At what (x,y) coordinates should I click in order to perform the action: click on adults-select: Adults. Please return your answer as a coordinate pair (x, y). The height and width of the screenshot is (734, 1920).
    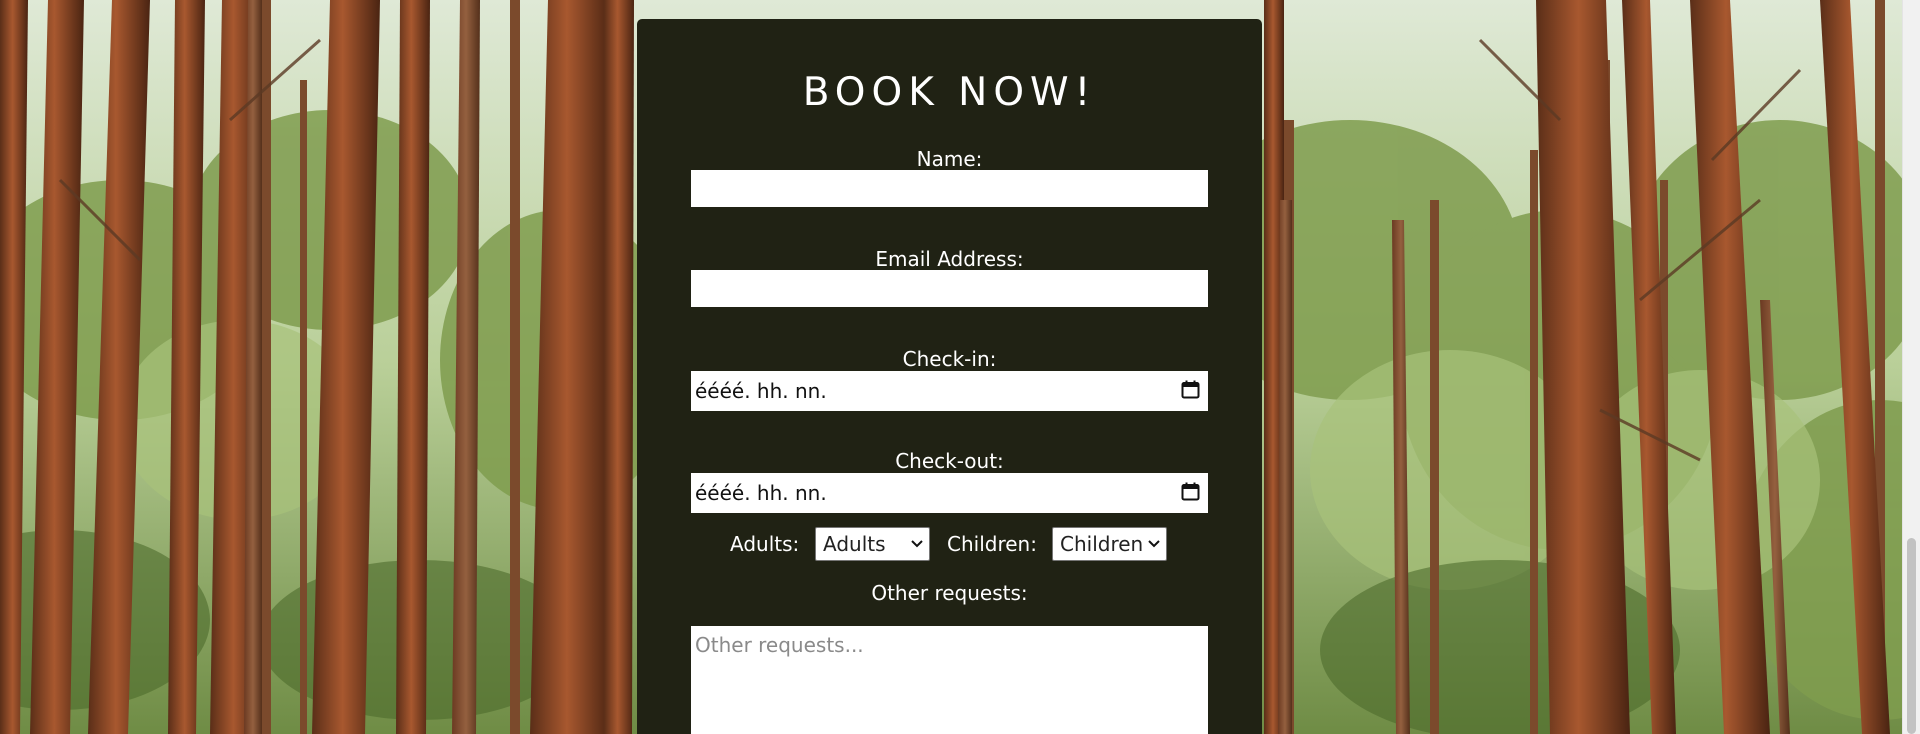
    Looking at the image, I should click on (872, 544).